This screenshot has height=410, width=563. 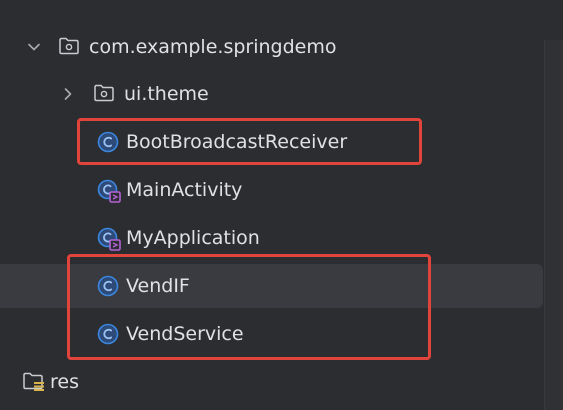 I want to click on tree-item-label: ui.theme, so click(x=166, y=94).